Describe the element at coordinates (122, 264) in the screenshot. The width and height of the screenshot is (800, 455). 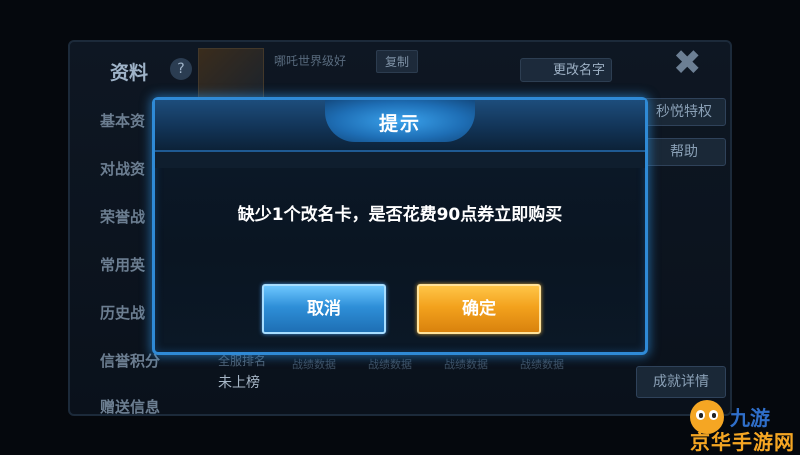
I see `side-tab: 常用英` at that location.